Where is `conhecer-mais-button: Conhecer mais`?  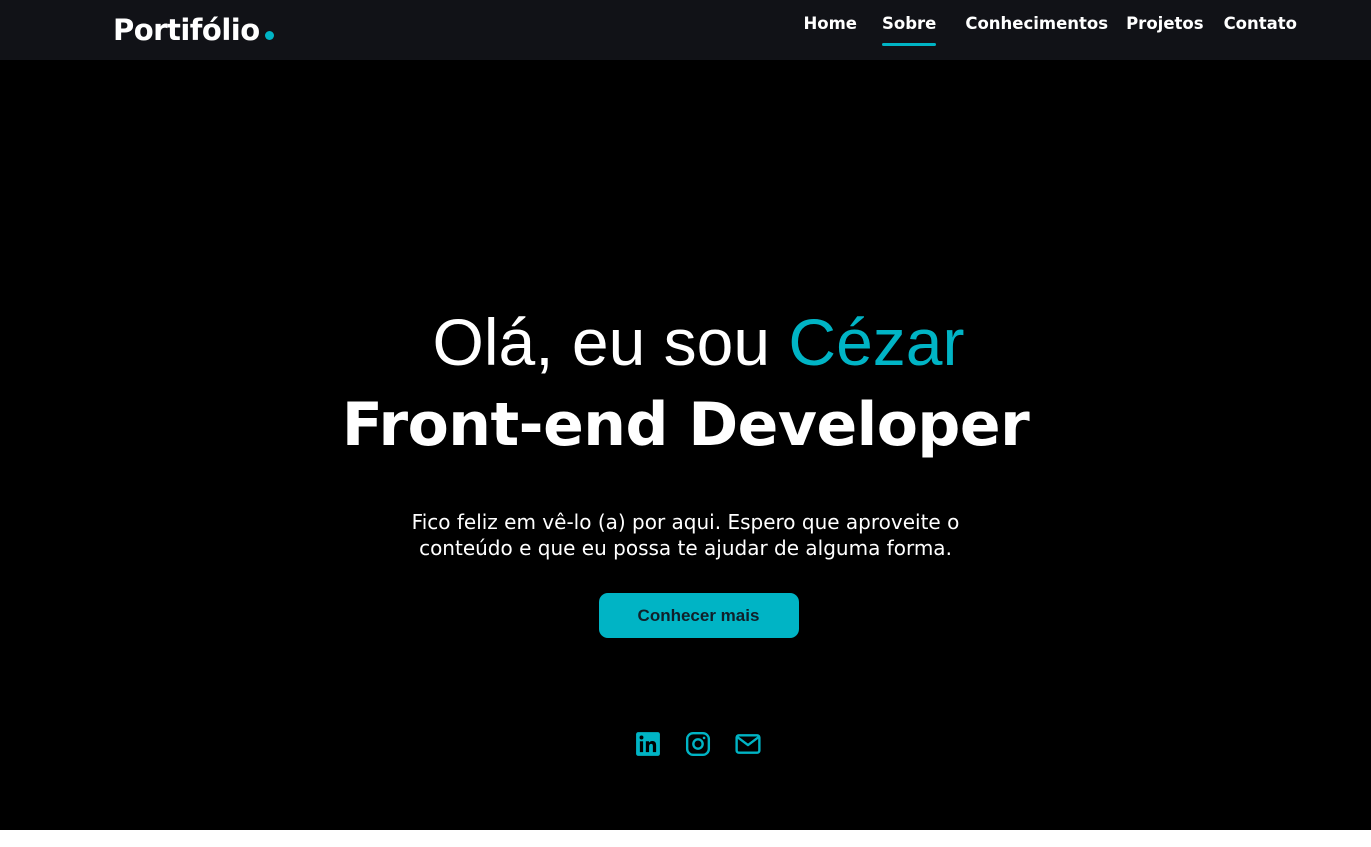 conhecer-mais-button: Conhecer mais is located at coordinates (698, 615).